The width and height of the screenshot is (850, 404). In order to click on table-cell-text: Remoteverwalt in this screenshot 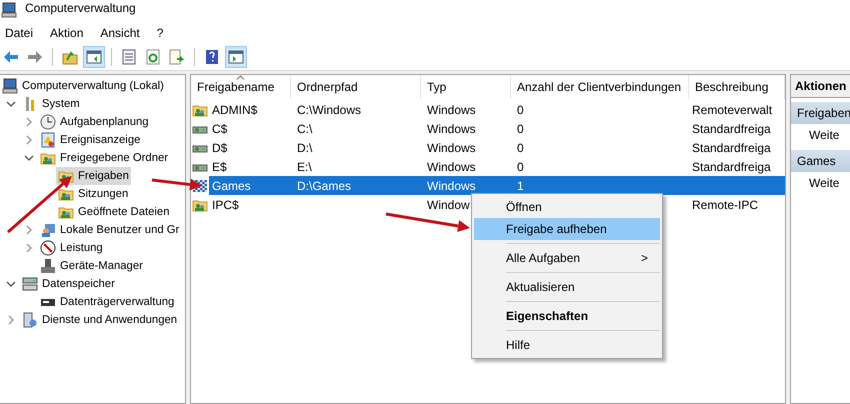, I will do `click(732, 110)`.